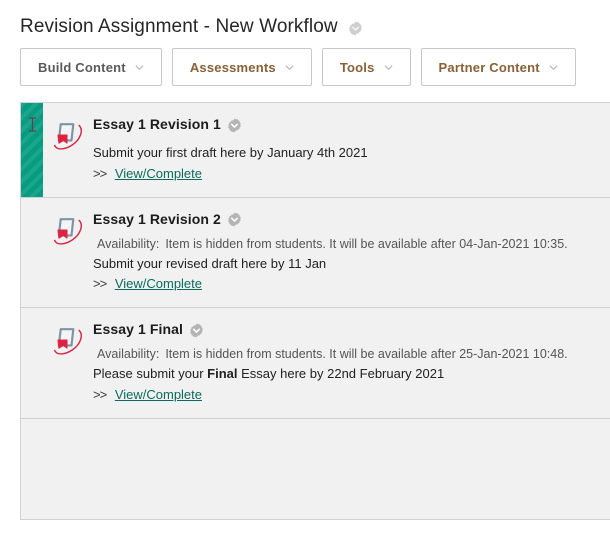 Image resolution: width=610 pixels, height=542 pixels. I want to click on build-content-button: Build Content, so click(91, 67).